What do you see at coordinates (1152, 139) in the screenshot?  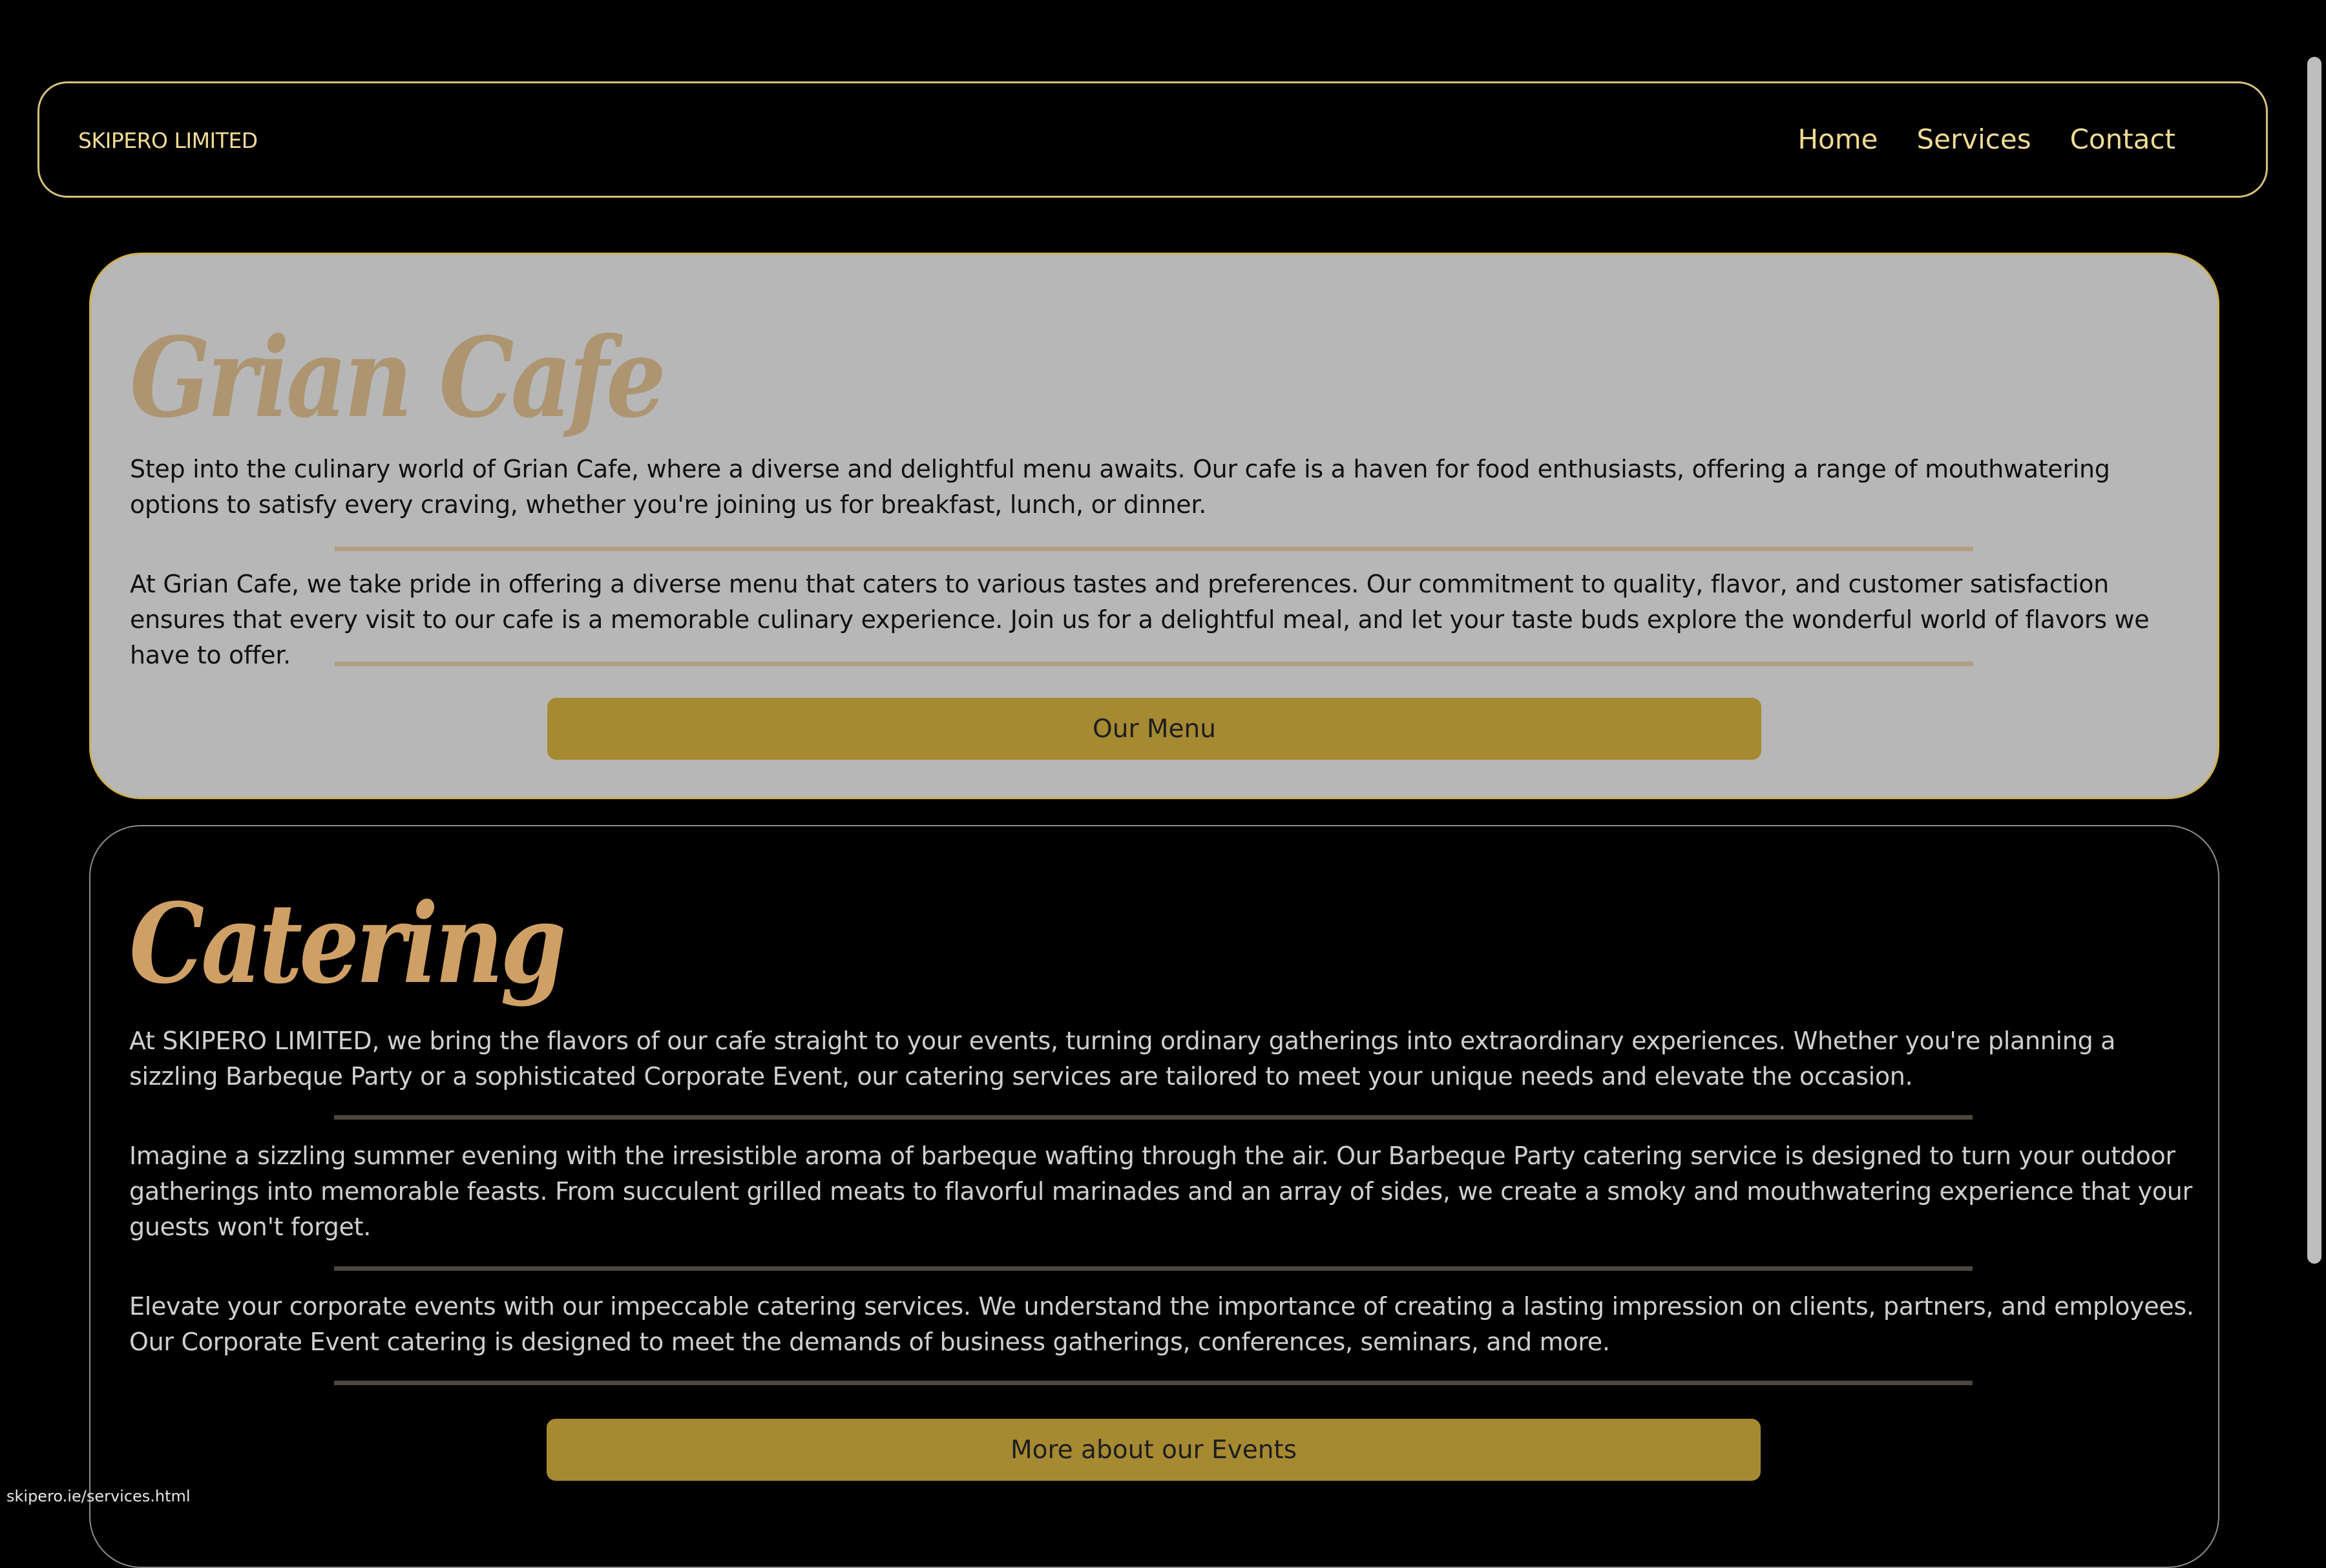 I see `navbar: SKIPERO LIMITED Home Services Contact` at bounding box center [1152, 139].